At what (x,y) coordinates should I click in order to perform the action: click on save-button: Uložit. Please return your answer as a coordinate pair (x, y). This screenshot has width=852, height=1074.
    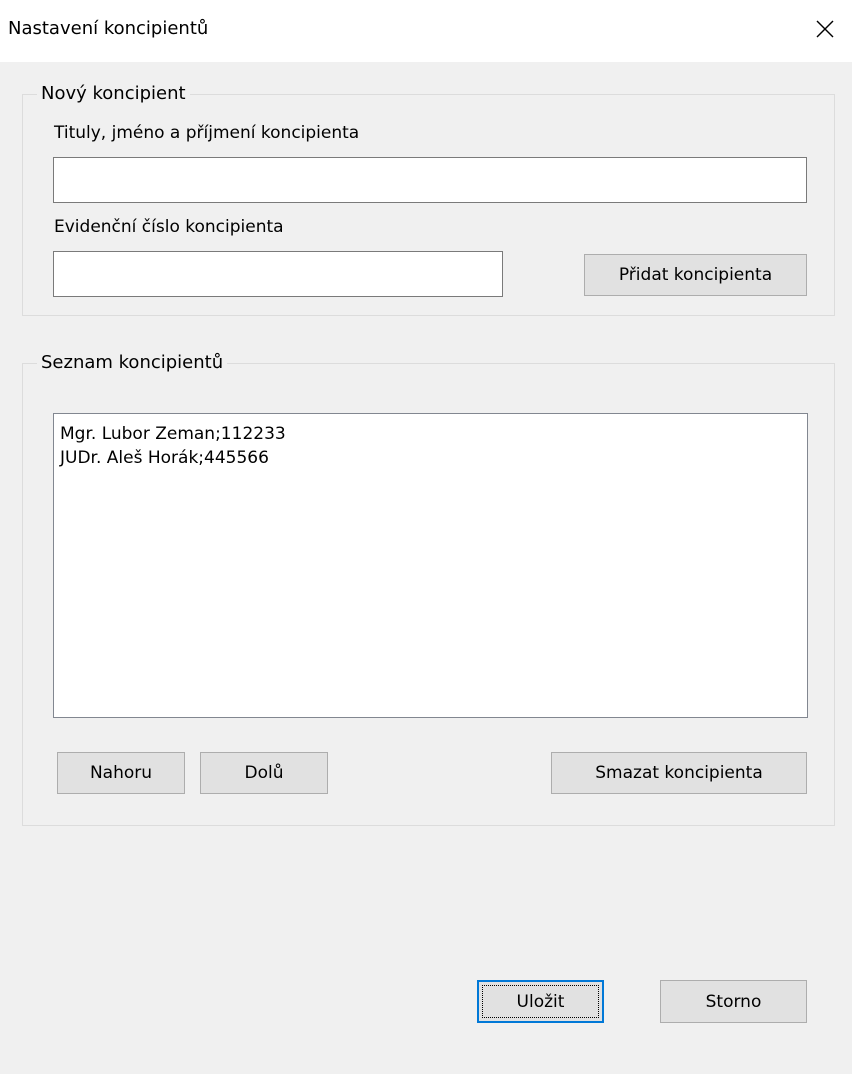
    Looking at the image, I should click on (540, 1001).